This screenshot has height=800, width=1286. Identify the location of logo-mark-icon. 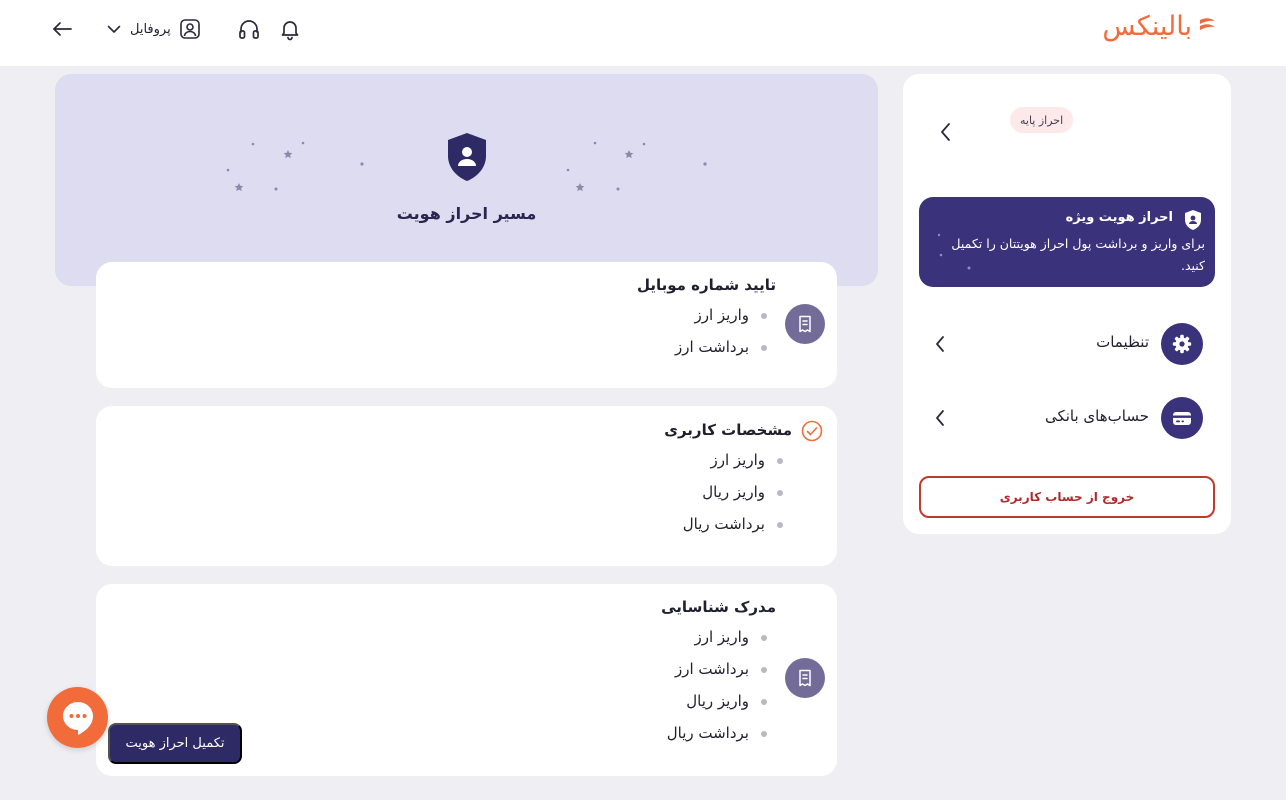
(1207, 24).